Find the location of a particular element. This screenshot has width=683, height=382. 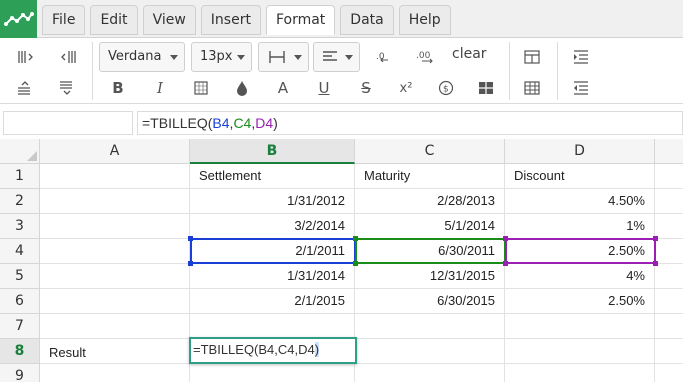

cell-b4: 2/1/2011 is located at coordinates (272, 251).